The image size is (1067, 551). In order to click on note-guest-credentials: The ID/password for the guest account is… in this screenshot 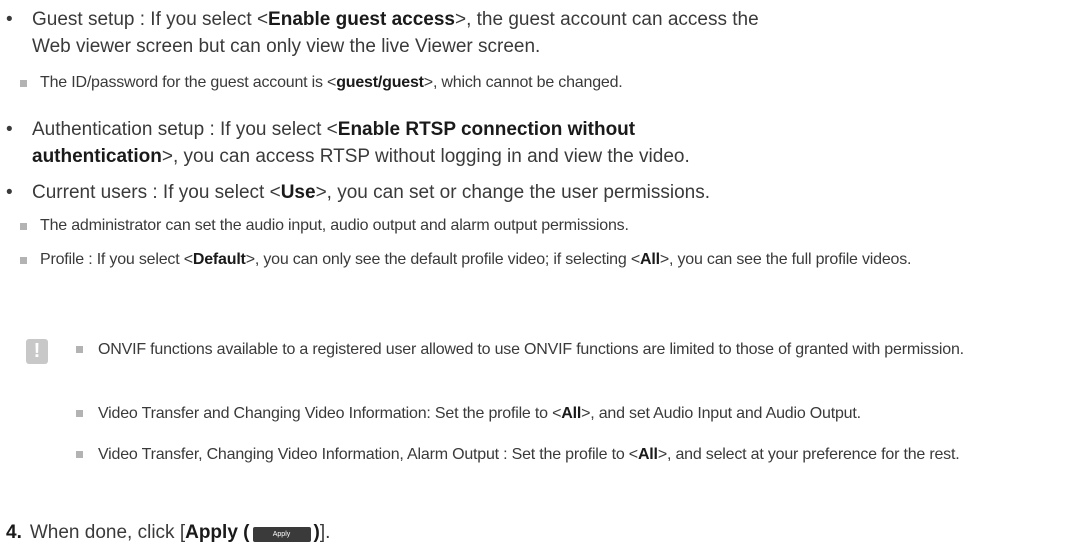, I will do `click(535, 83)`.